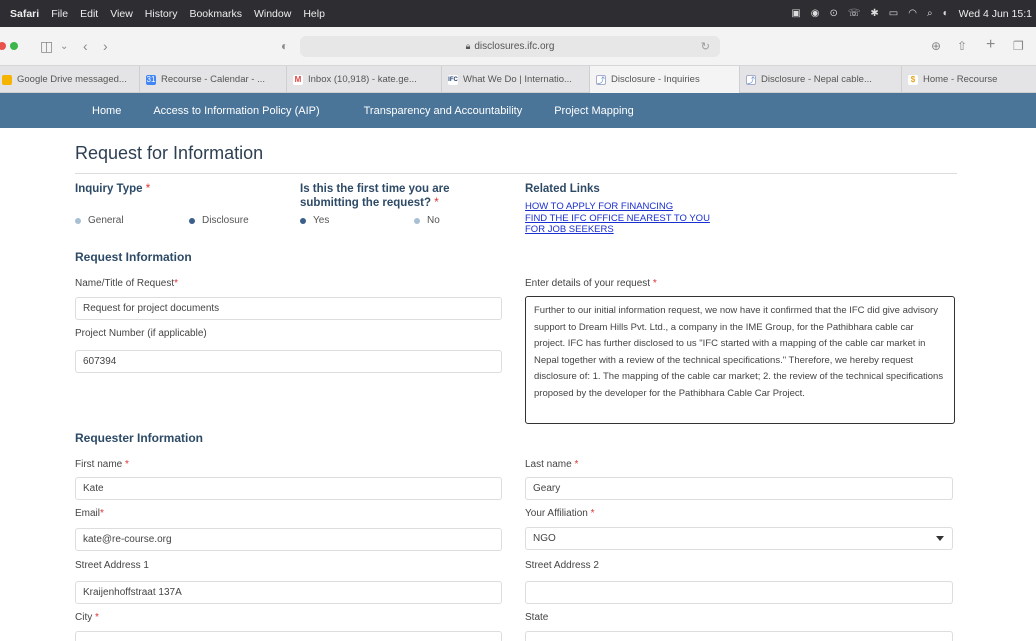  I want to click on radio-disclosure: Disclosure, so click(219, 220).